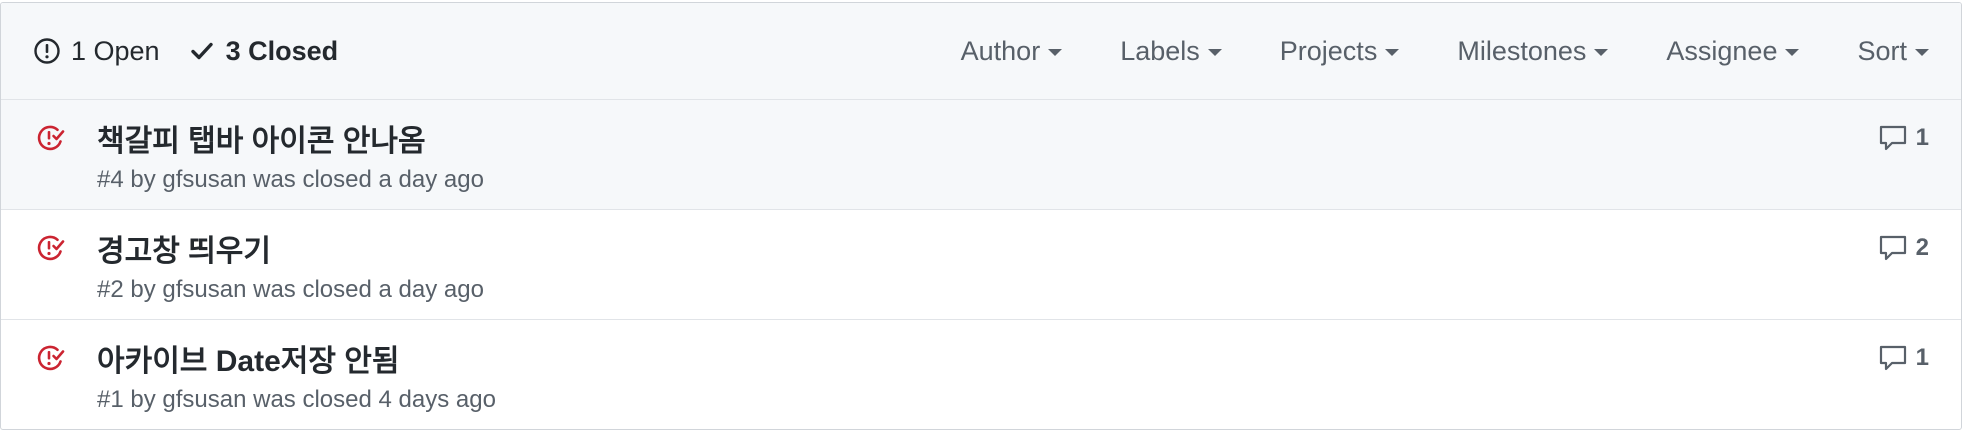 The width and height of the screenshot is (1964, 434). What do you see at coordinates (1160, 50) in the screenshot?
I see `filter-labels-label: Labels` at bounding box center [1160, 50].